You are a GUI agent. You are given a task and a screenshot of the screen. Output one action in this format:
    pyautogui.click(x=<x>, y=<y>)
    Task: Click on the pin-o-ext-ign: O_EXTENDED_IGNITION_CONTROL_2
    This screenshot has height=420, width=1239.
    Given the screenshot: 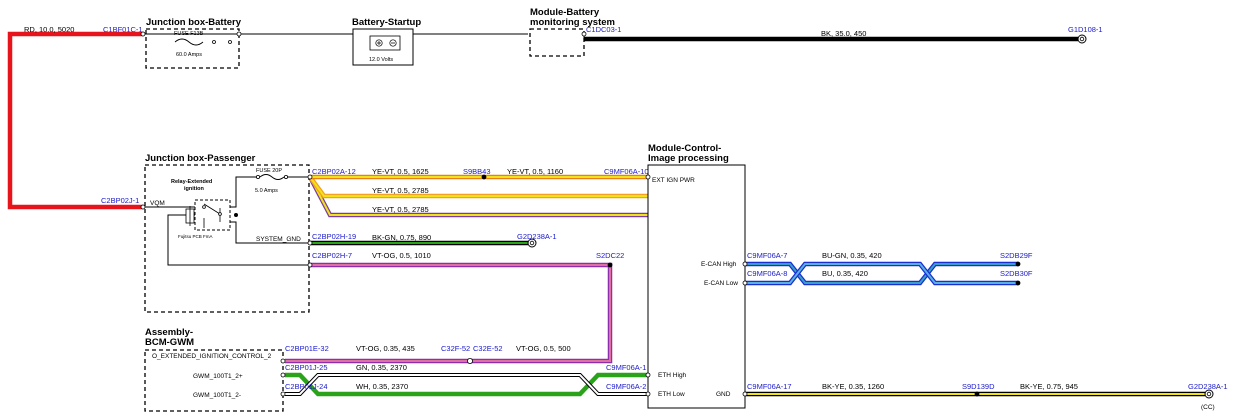 What is the action you would take?
    pyautogui.click(x=212, y=356)
    